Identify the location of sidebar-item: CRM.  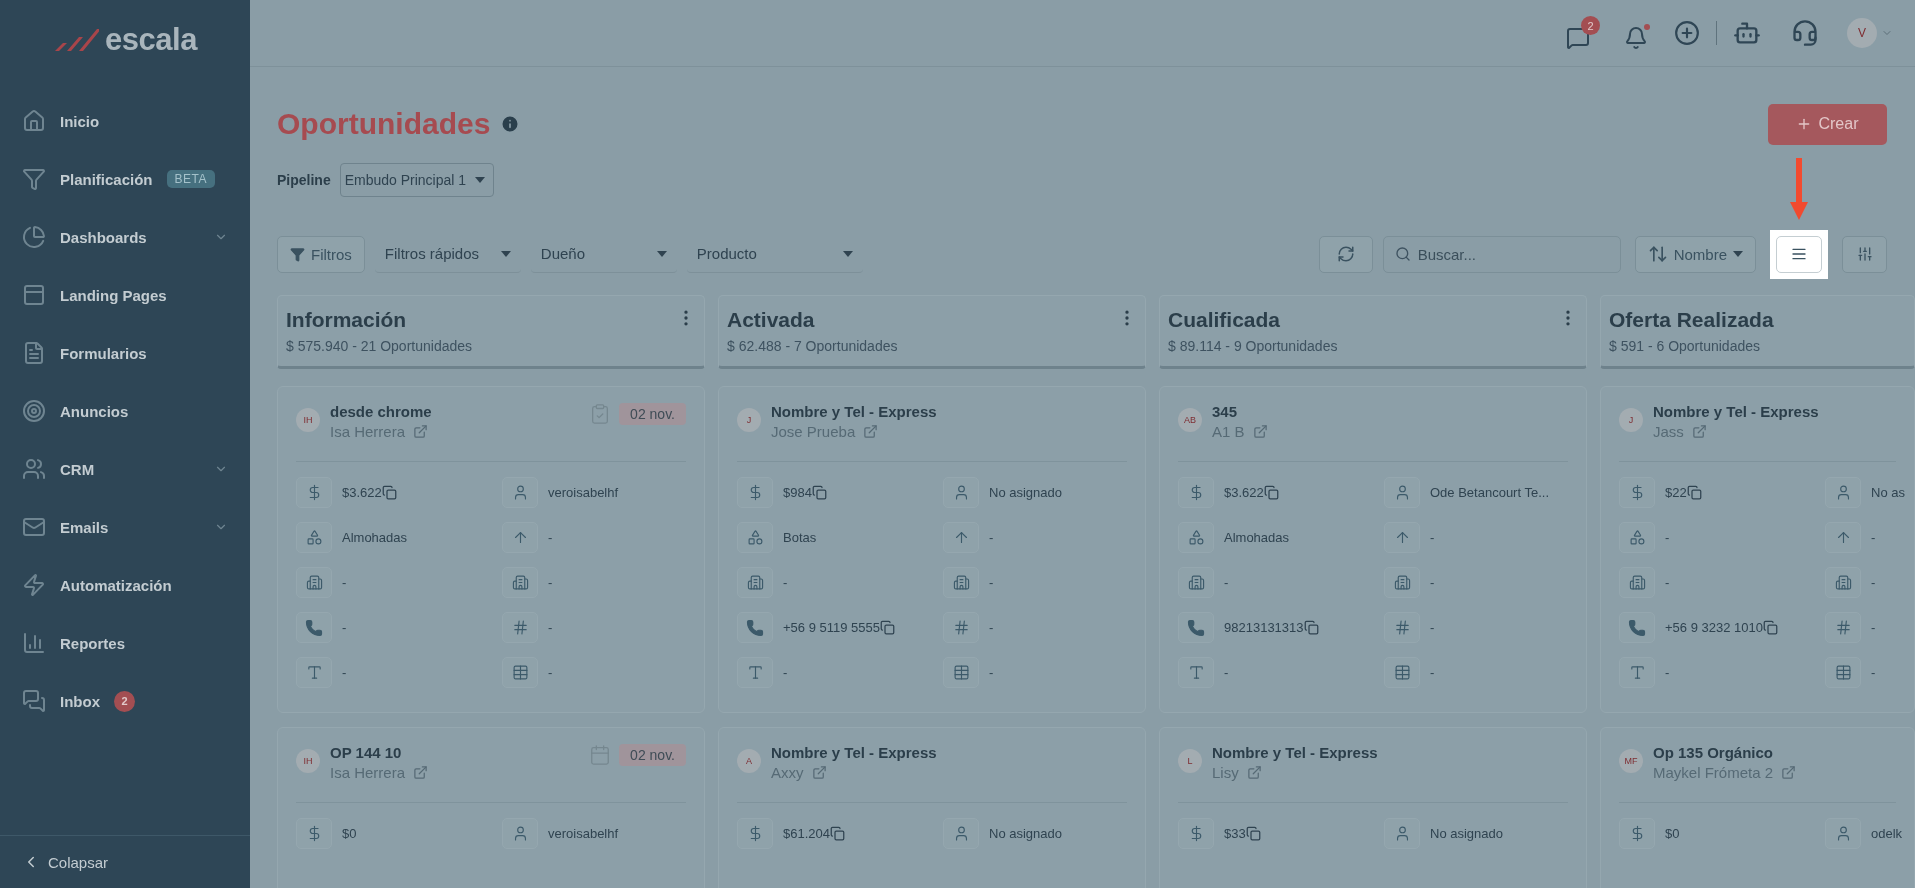
(125, 469).